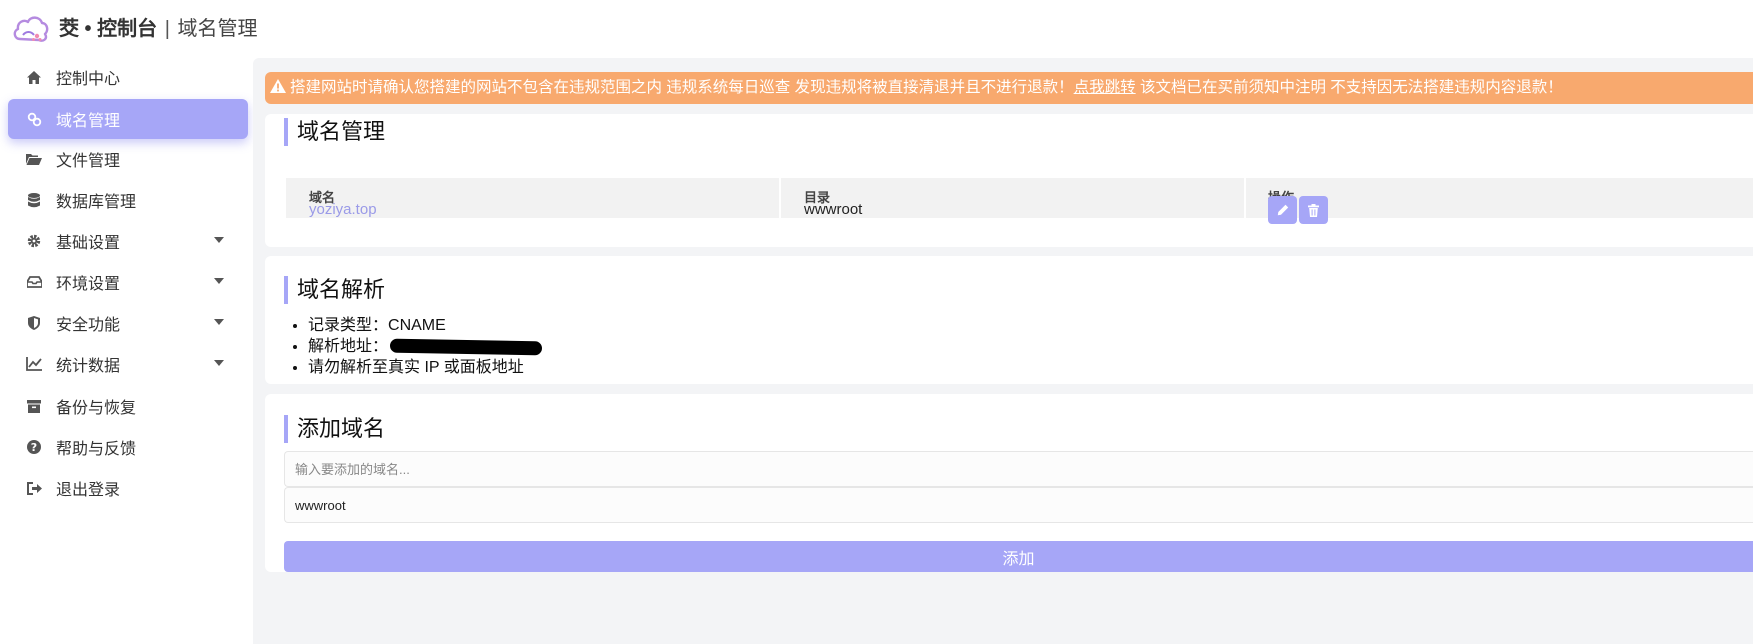 The image size is (1753, 644). What do you see at coordinates (88, 79) in the screenshot?
I see `sidebar-item-label: 控制中心` at bounding box center [88, 79].